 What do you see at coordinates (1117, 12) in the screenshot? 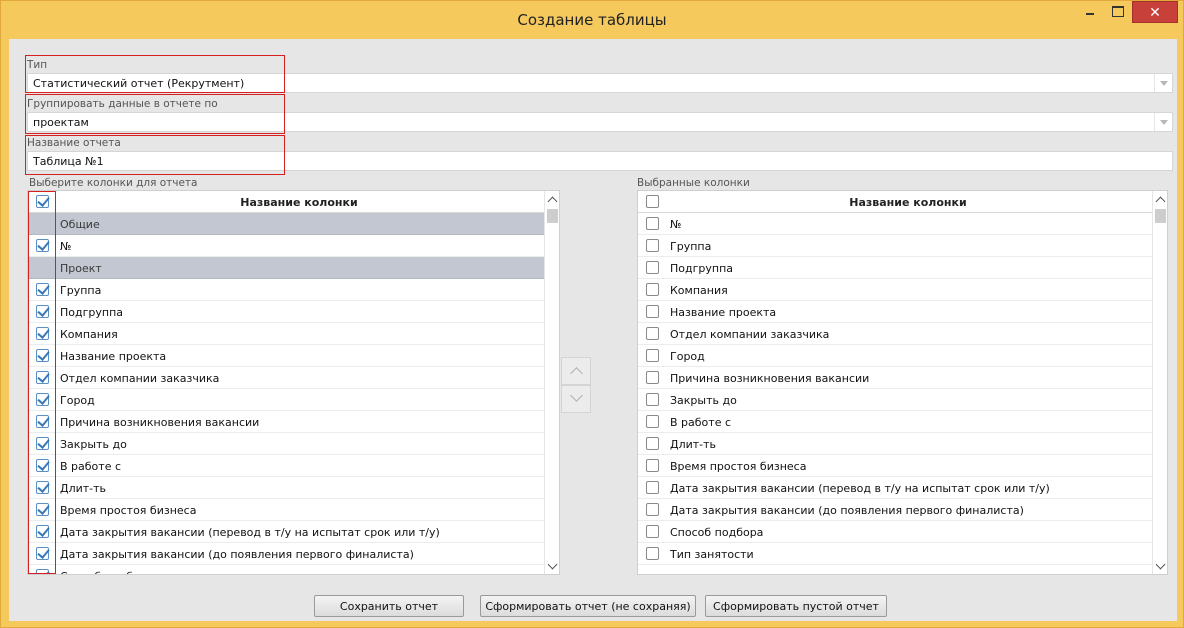
I see `maximize-button` at bounding box center [1117, 12].